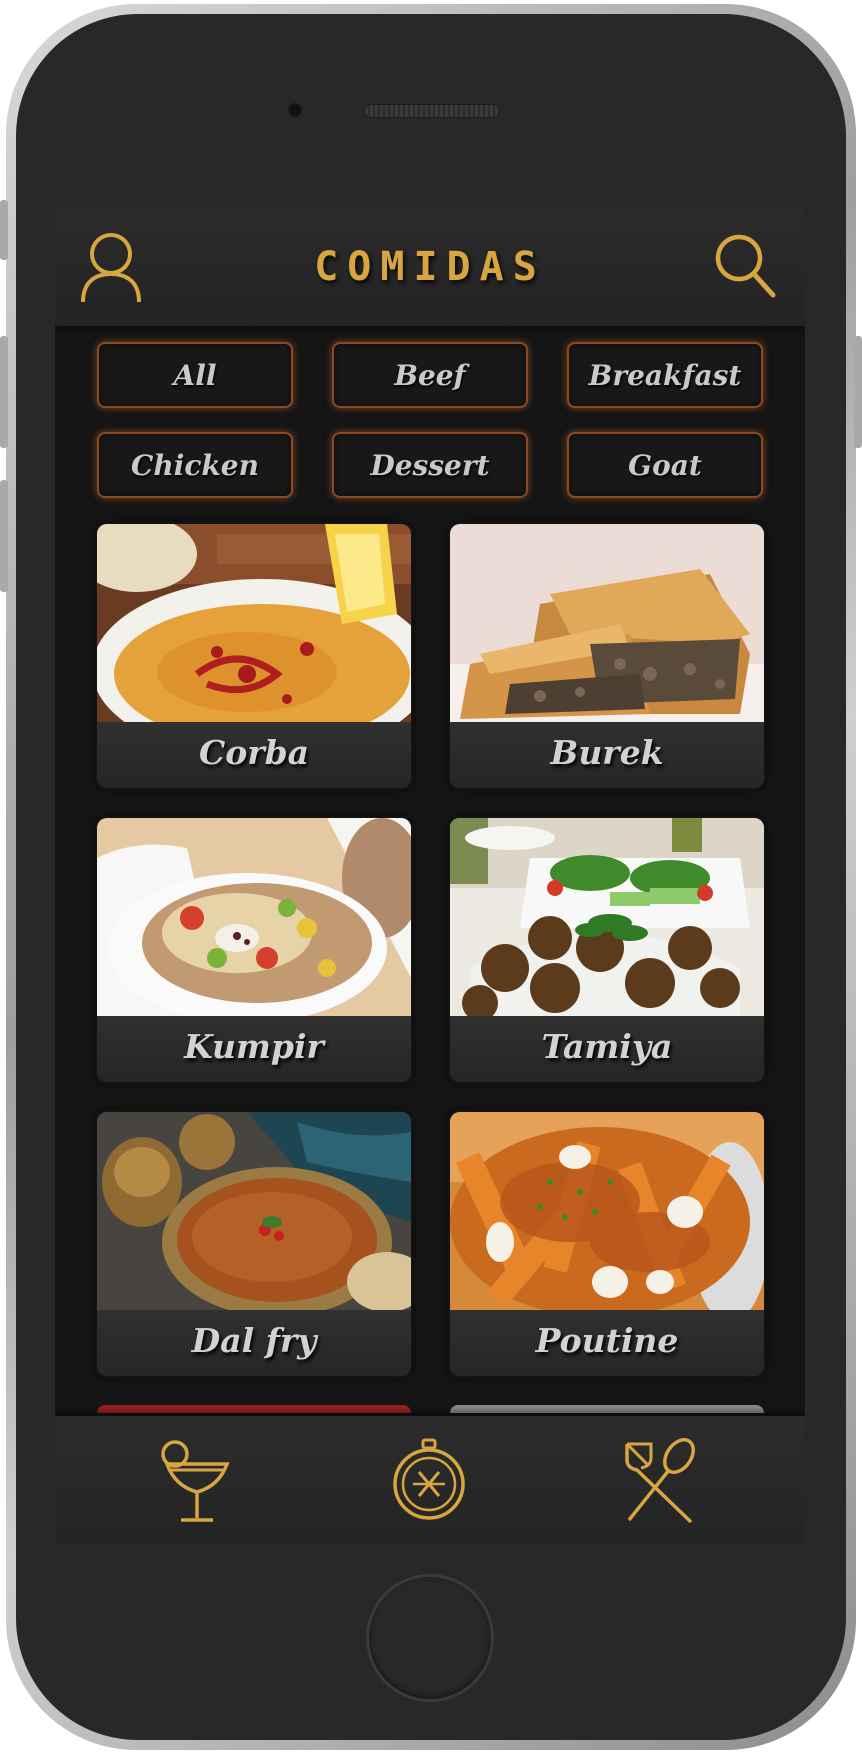  Describe the element at coordinates (4, 536) in the screenshot. I see `volume-down-button` at that location.